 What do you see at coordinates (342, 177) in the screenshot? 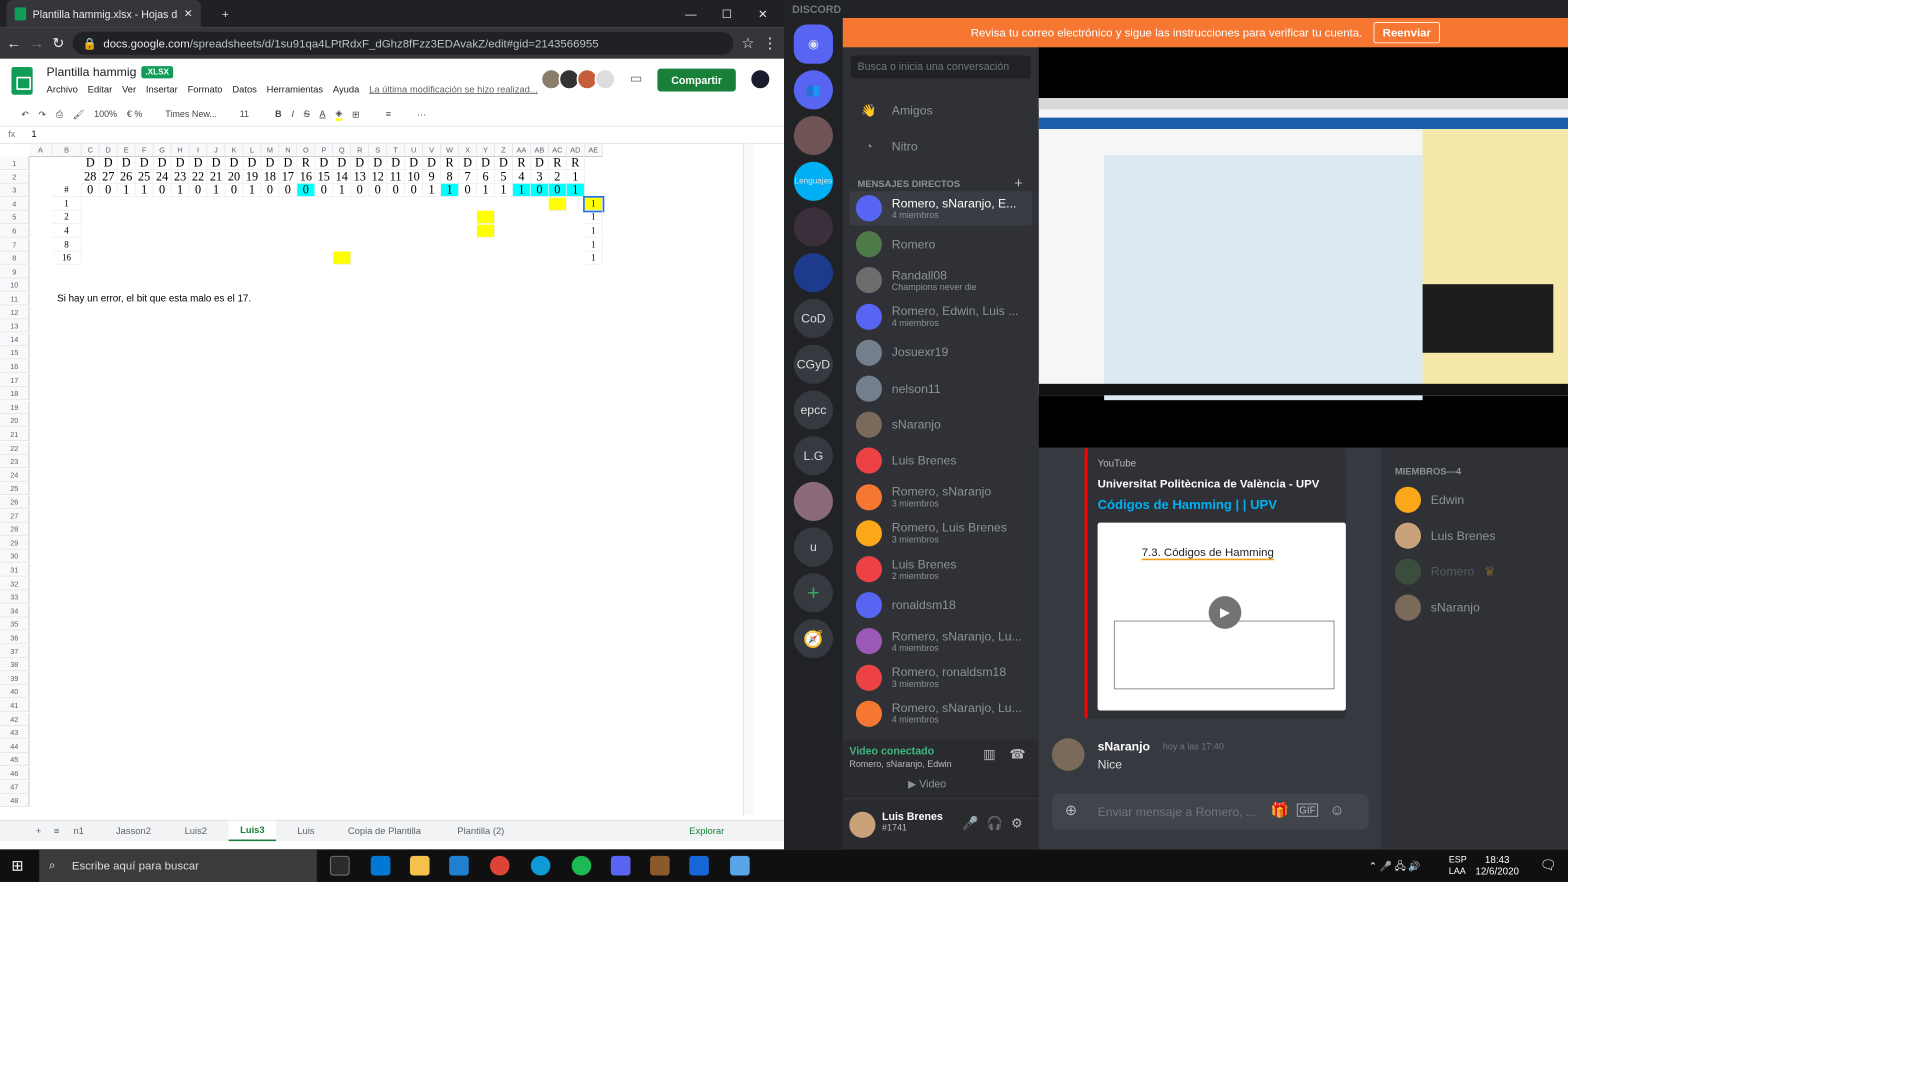
I see `cell: 14` at bounding box center [342, 177].